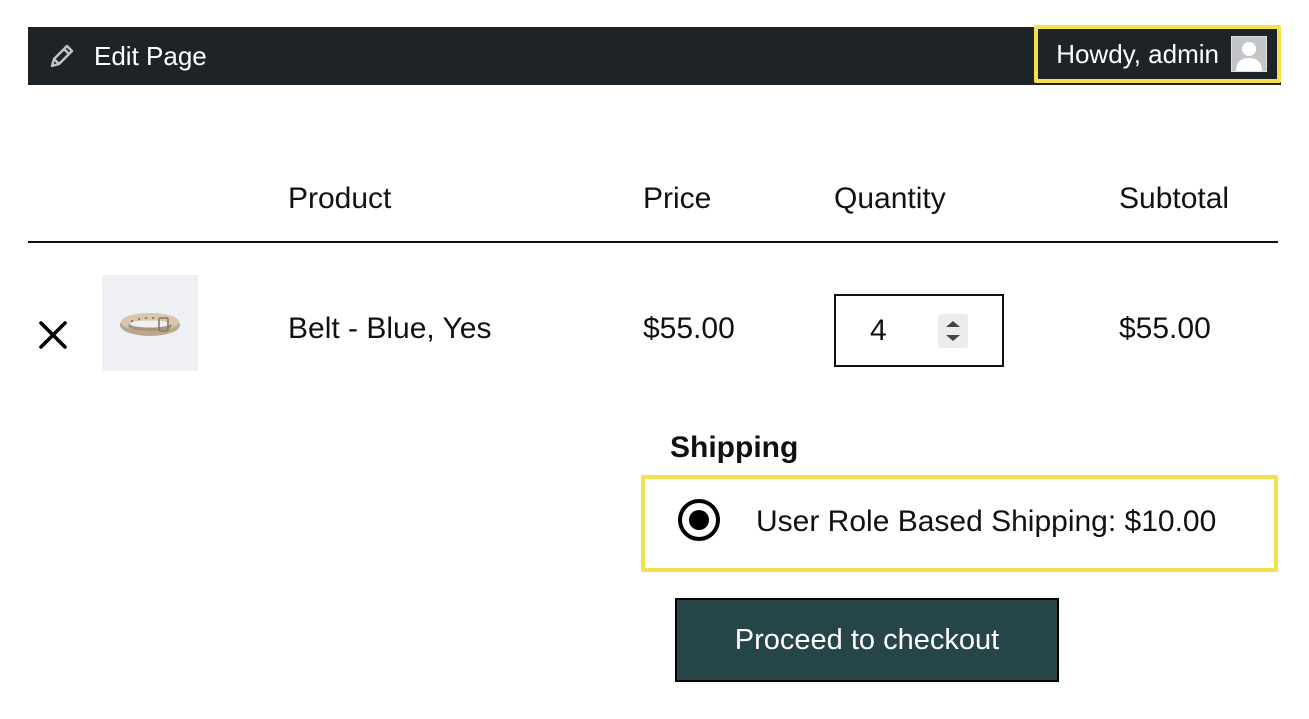 Image resolution: width=1309 pixels, height=719 pixels. I want to click on close-icon, so click(53, 335).